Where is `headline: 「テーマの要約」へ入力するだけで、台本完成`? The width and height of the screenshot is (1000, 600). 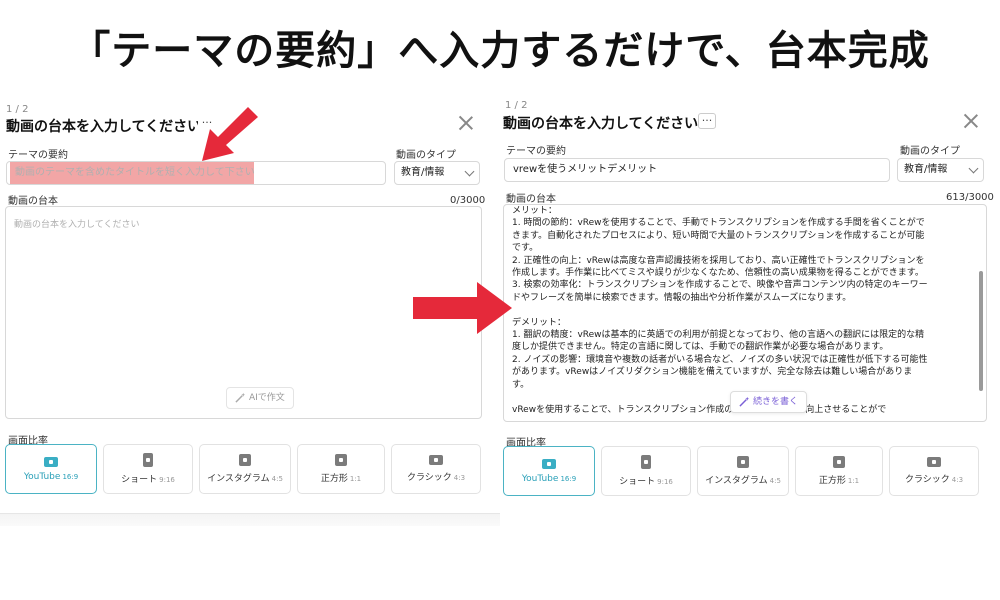 headline: 「テーマの要約」へ入力するだけで、台本完成 is located at coordinates (500, 51).